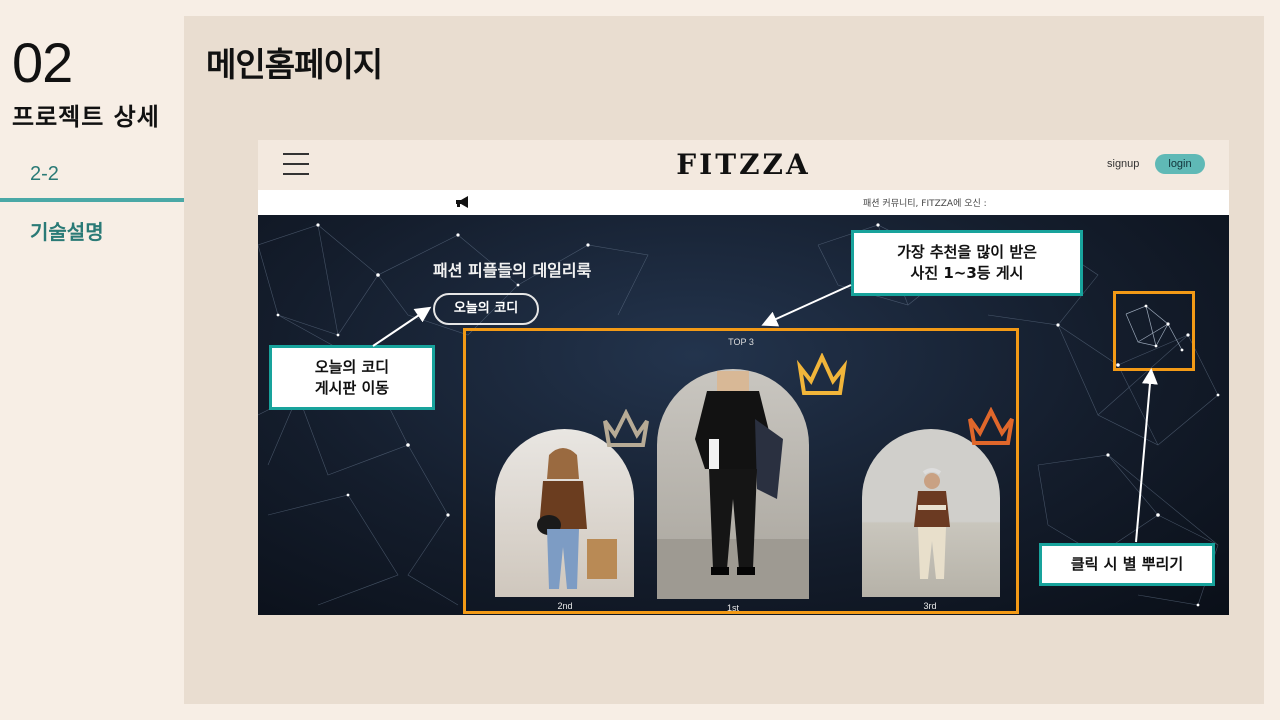 The image size is (1280, 720). I want to click on callout-top-recommended: 가장 추천을 많이 받은 사진 1~3등 게시, so click(967, 263).